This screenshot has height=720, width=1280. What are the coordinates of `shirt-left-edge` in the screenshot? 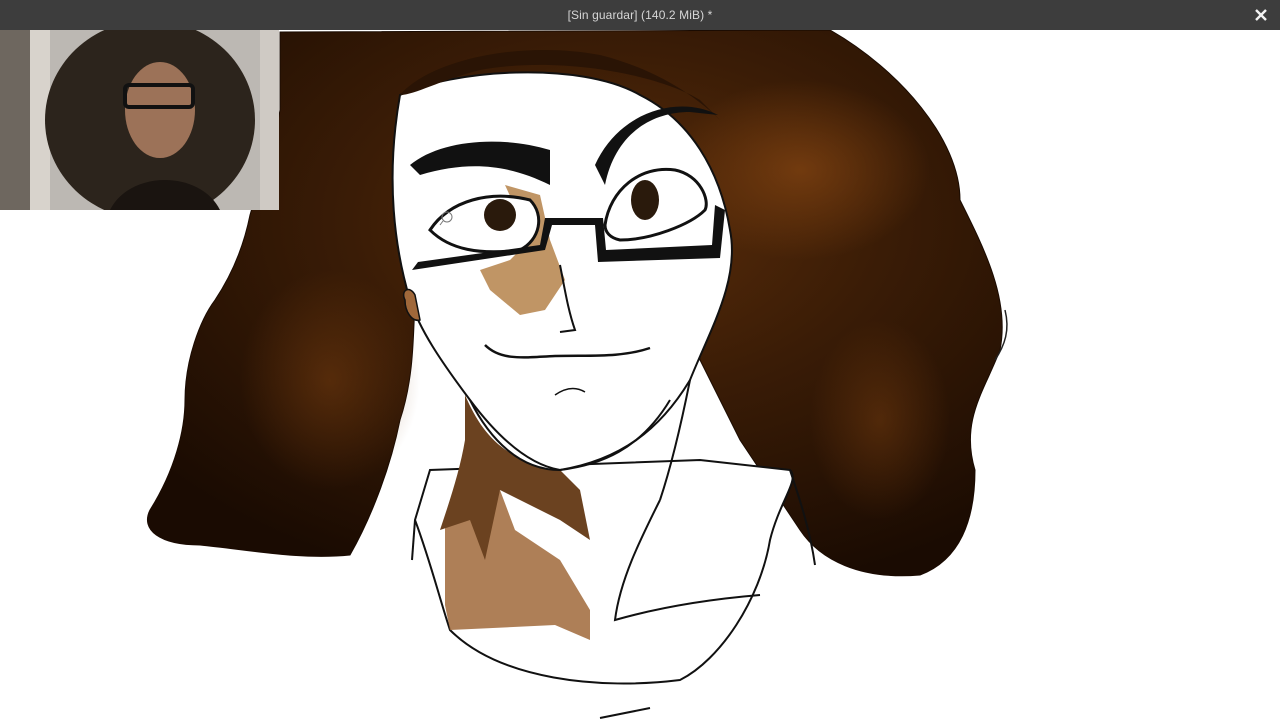 It's located at (413, 540).